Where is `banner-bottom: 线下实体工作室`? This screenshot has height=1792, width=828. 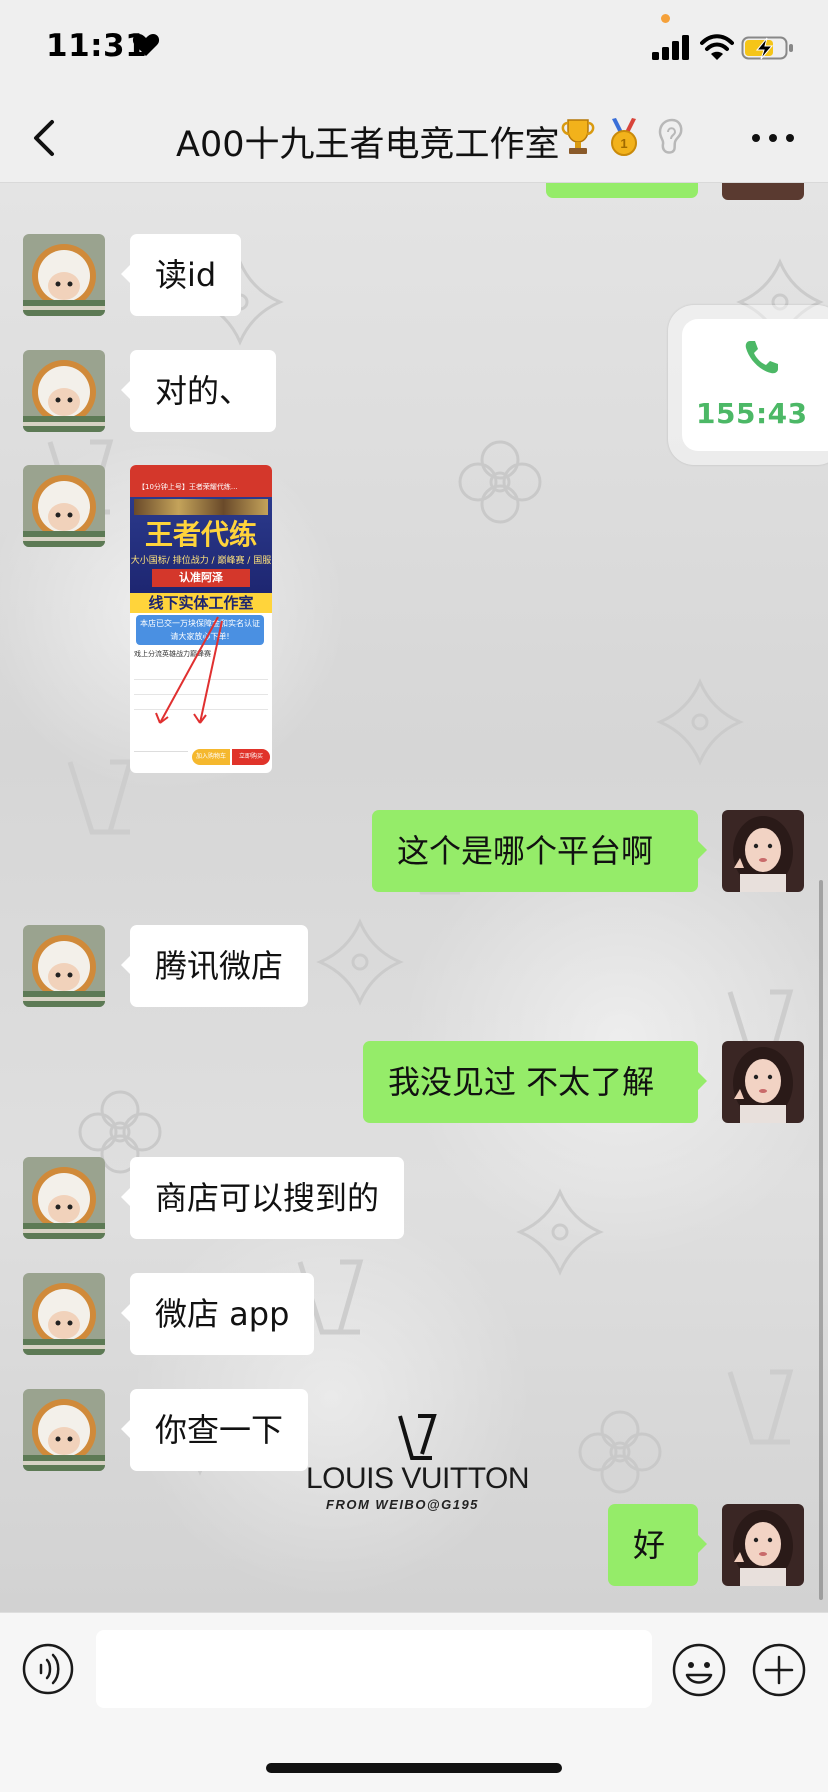
banner-bottom: 线下实体工作室 is located at coordinates (201, 603).